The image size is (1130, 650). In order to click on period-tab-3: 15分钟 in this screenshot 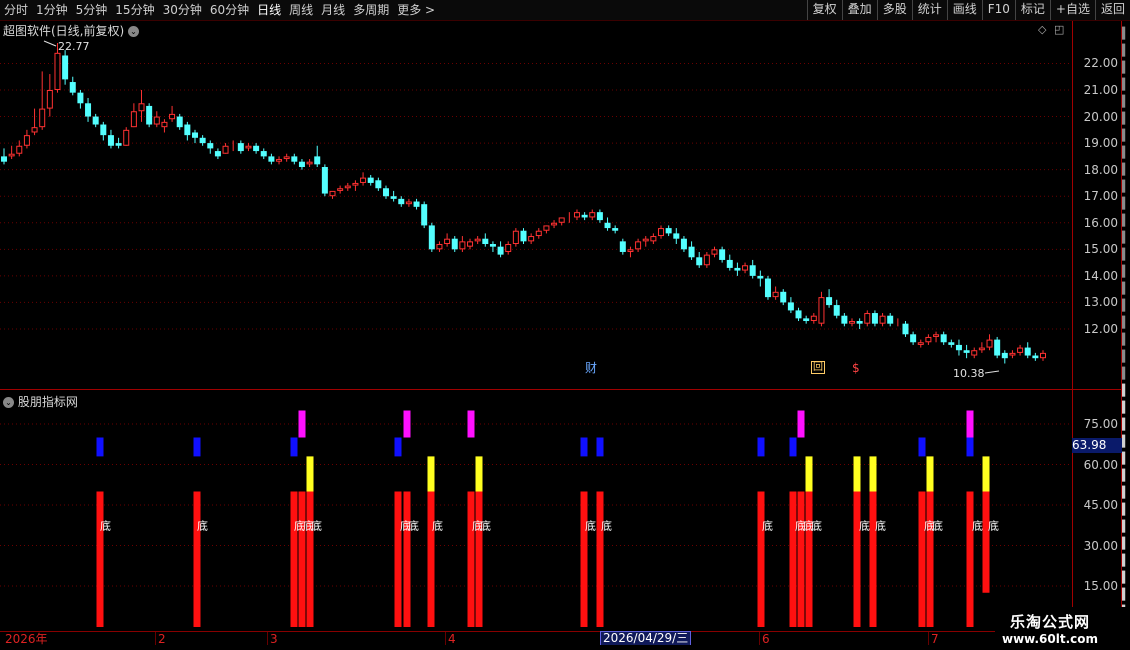, I will do `click(134, 10)`.